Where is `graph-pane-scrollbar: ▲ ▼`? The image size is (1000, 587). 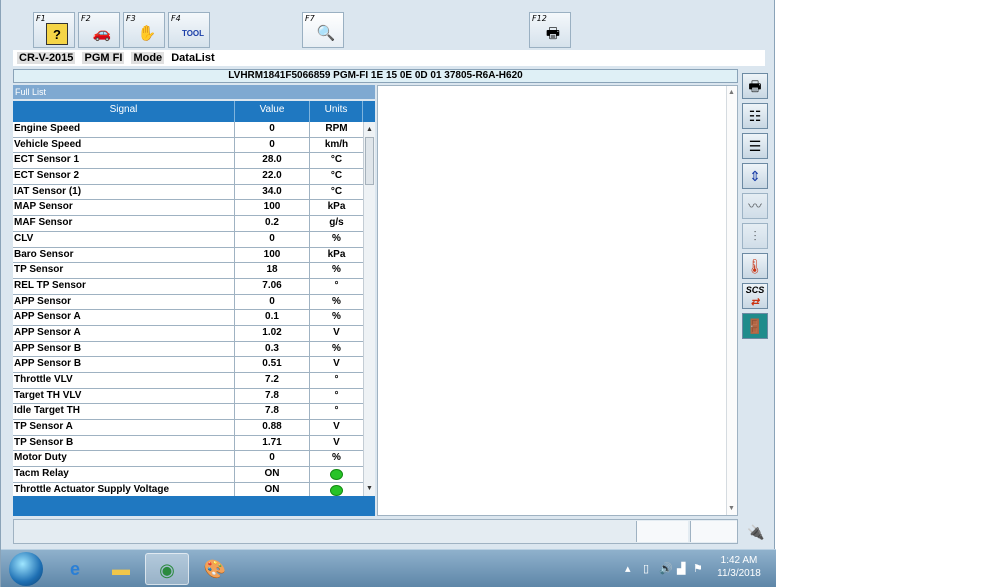
graph-pane-scrollbar: ▲ ▼ is located at coordinates (731, 300).